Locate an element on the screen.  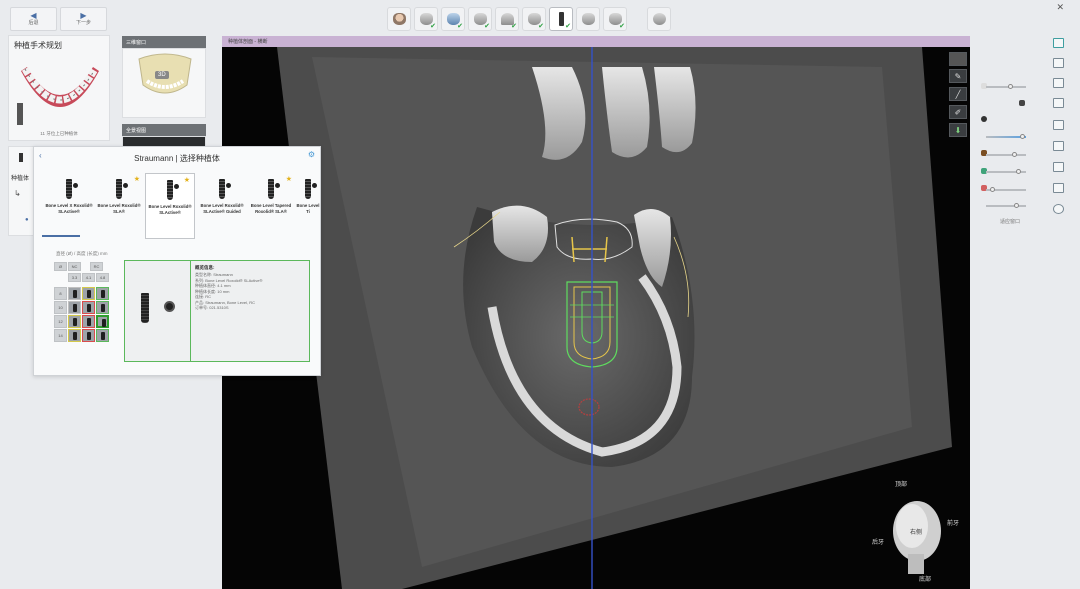
pen-icon: ✎ is located at coordinates (958, 76).